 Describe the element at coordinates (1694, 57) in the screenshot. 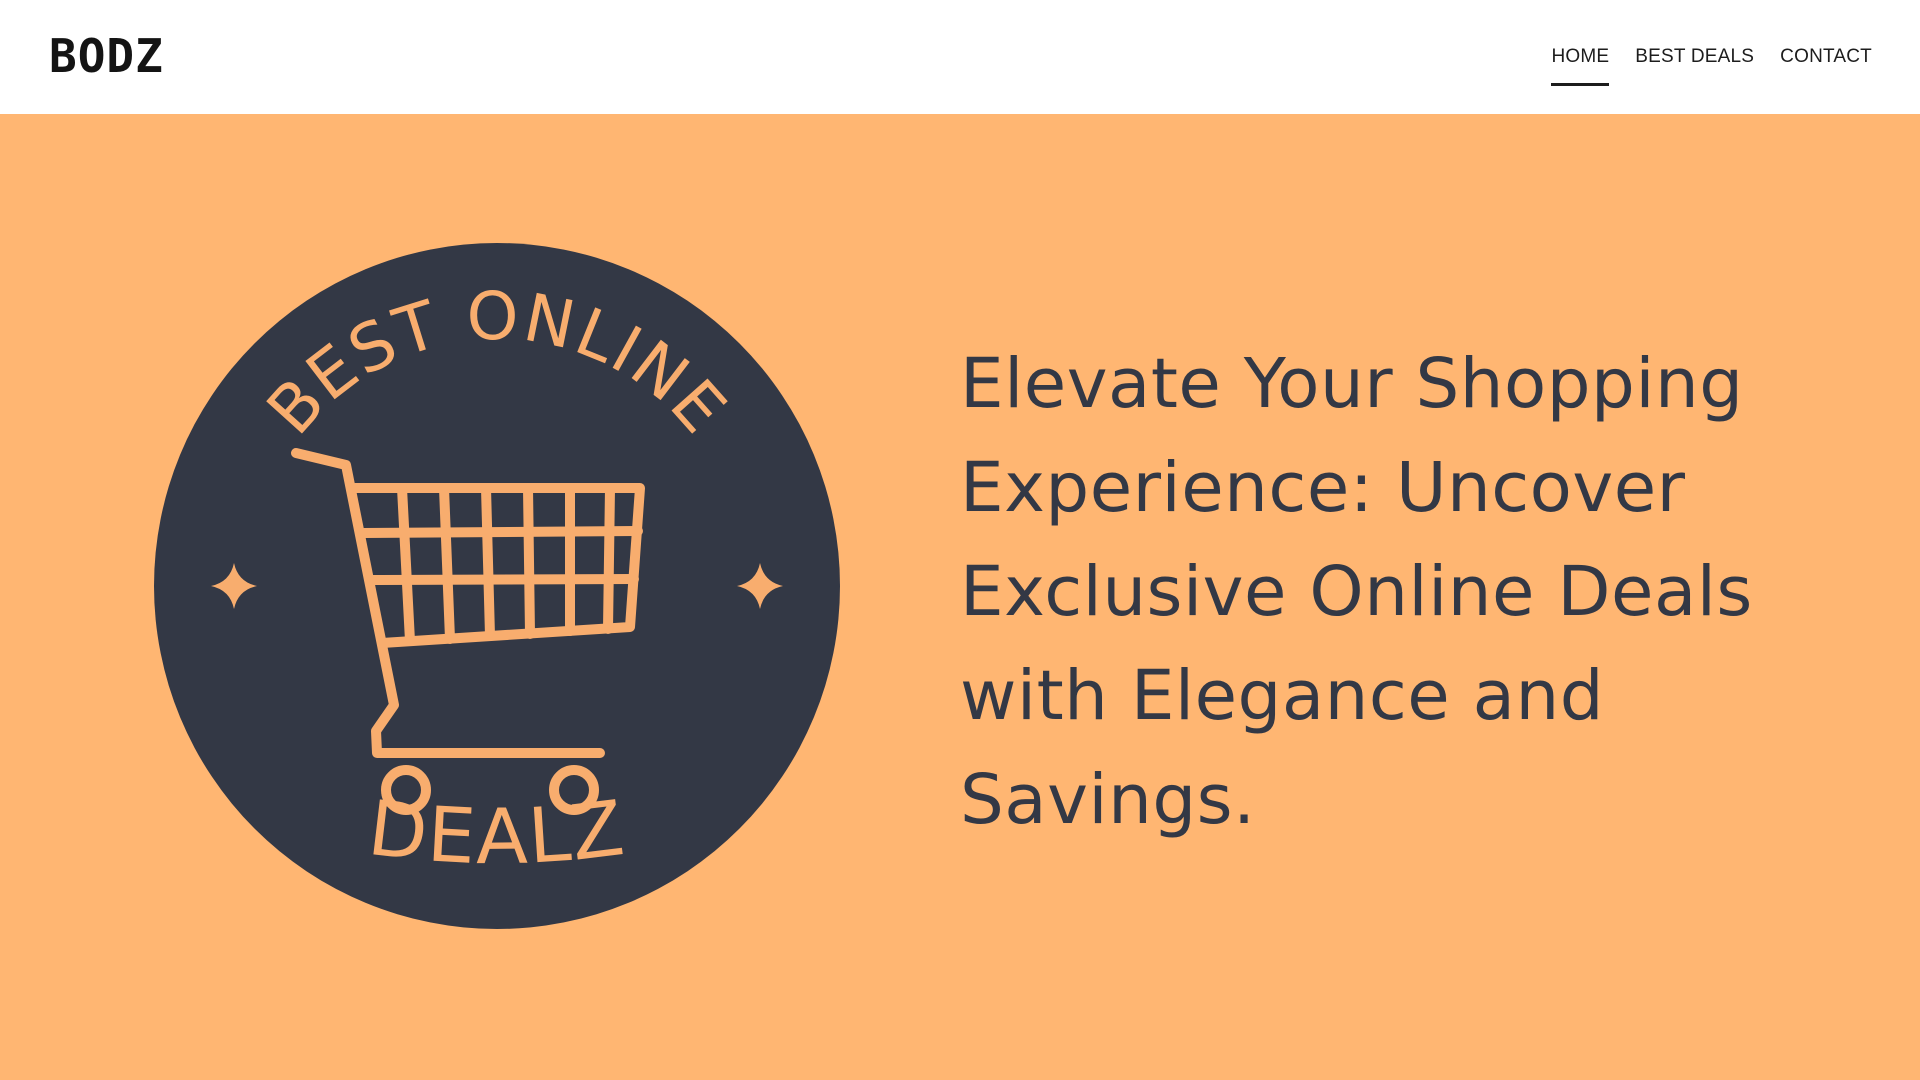

I see `nav-best-deals-link: BEST DEALS` at that location.